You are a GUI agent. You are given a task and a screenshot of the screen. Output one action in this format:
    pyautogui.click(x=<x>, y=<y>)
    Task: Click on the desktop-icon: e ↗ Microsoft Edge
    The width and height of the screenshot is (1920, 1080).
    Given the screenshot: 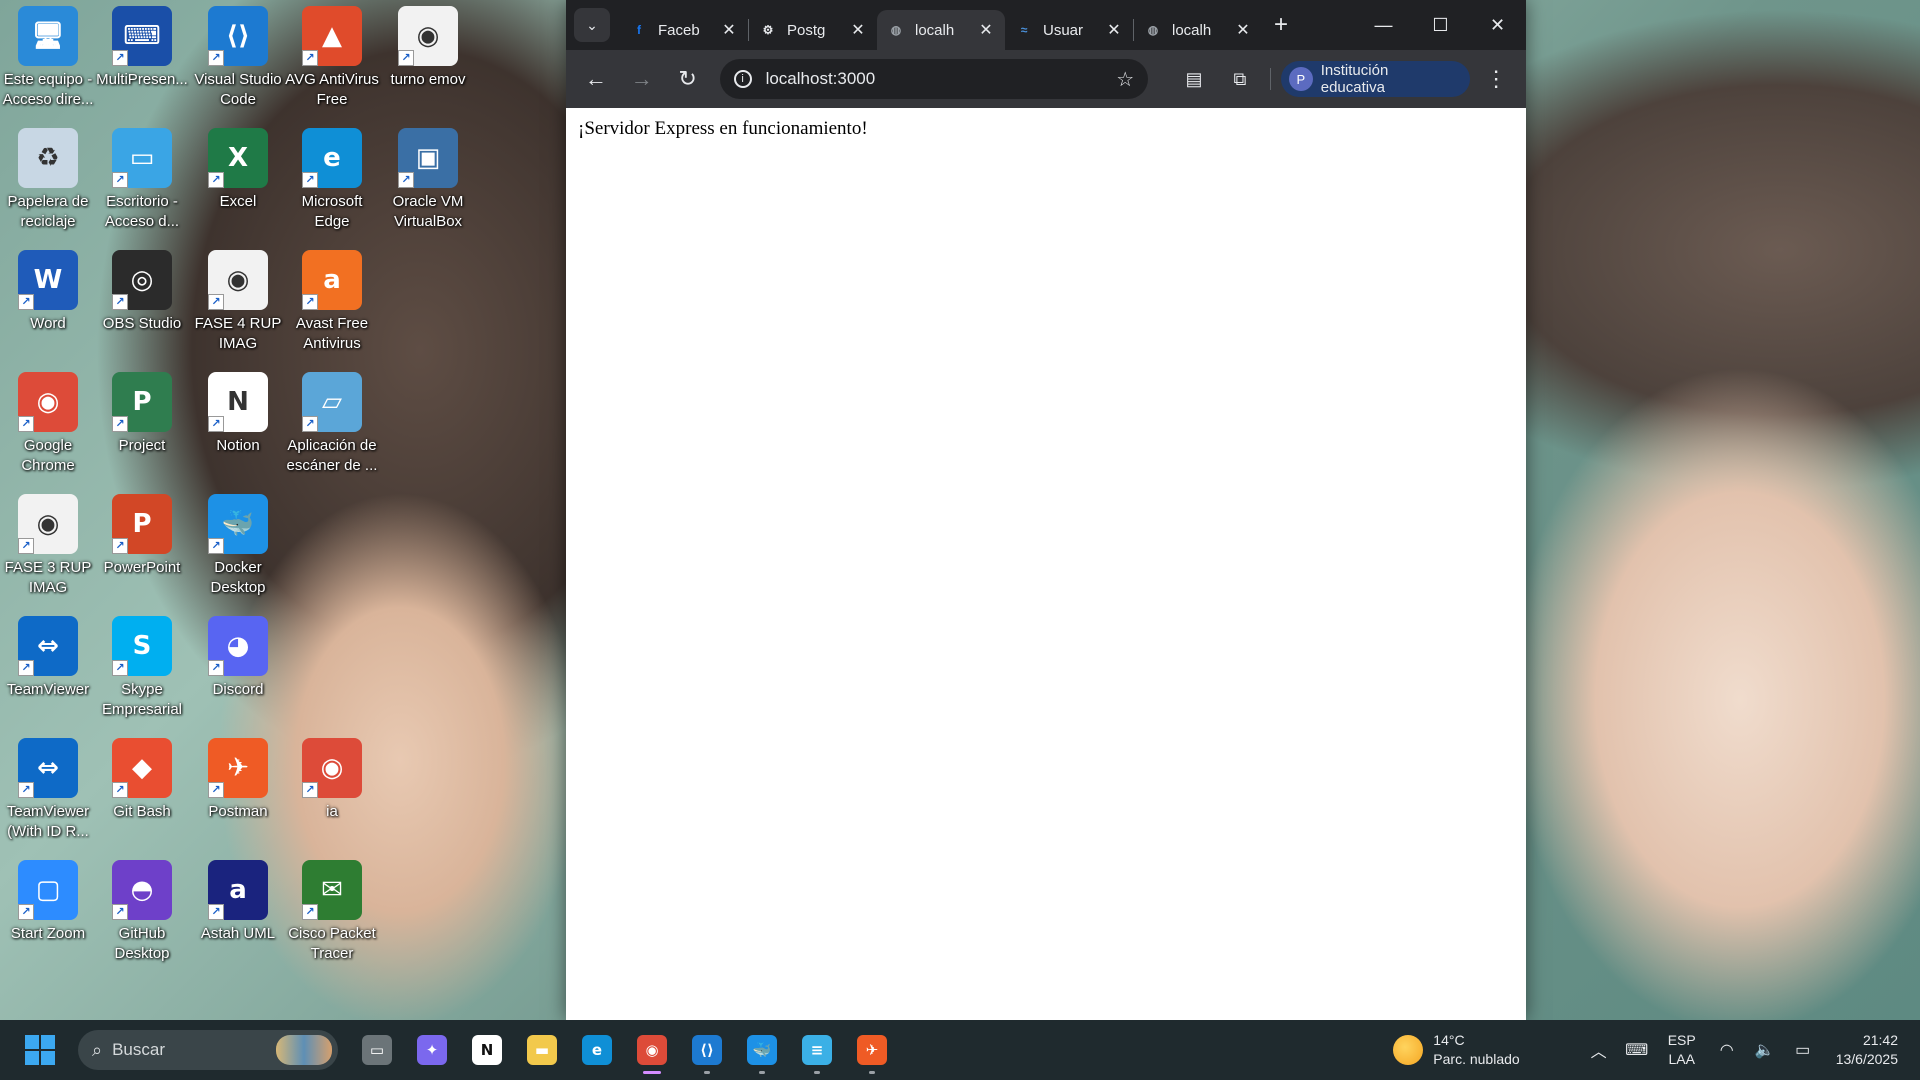 What is the action you would take?
    pyautogui.click(x=332, y=180)
    